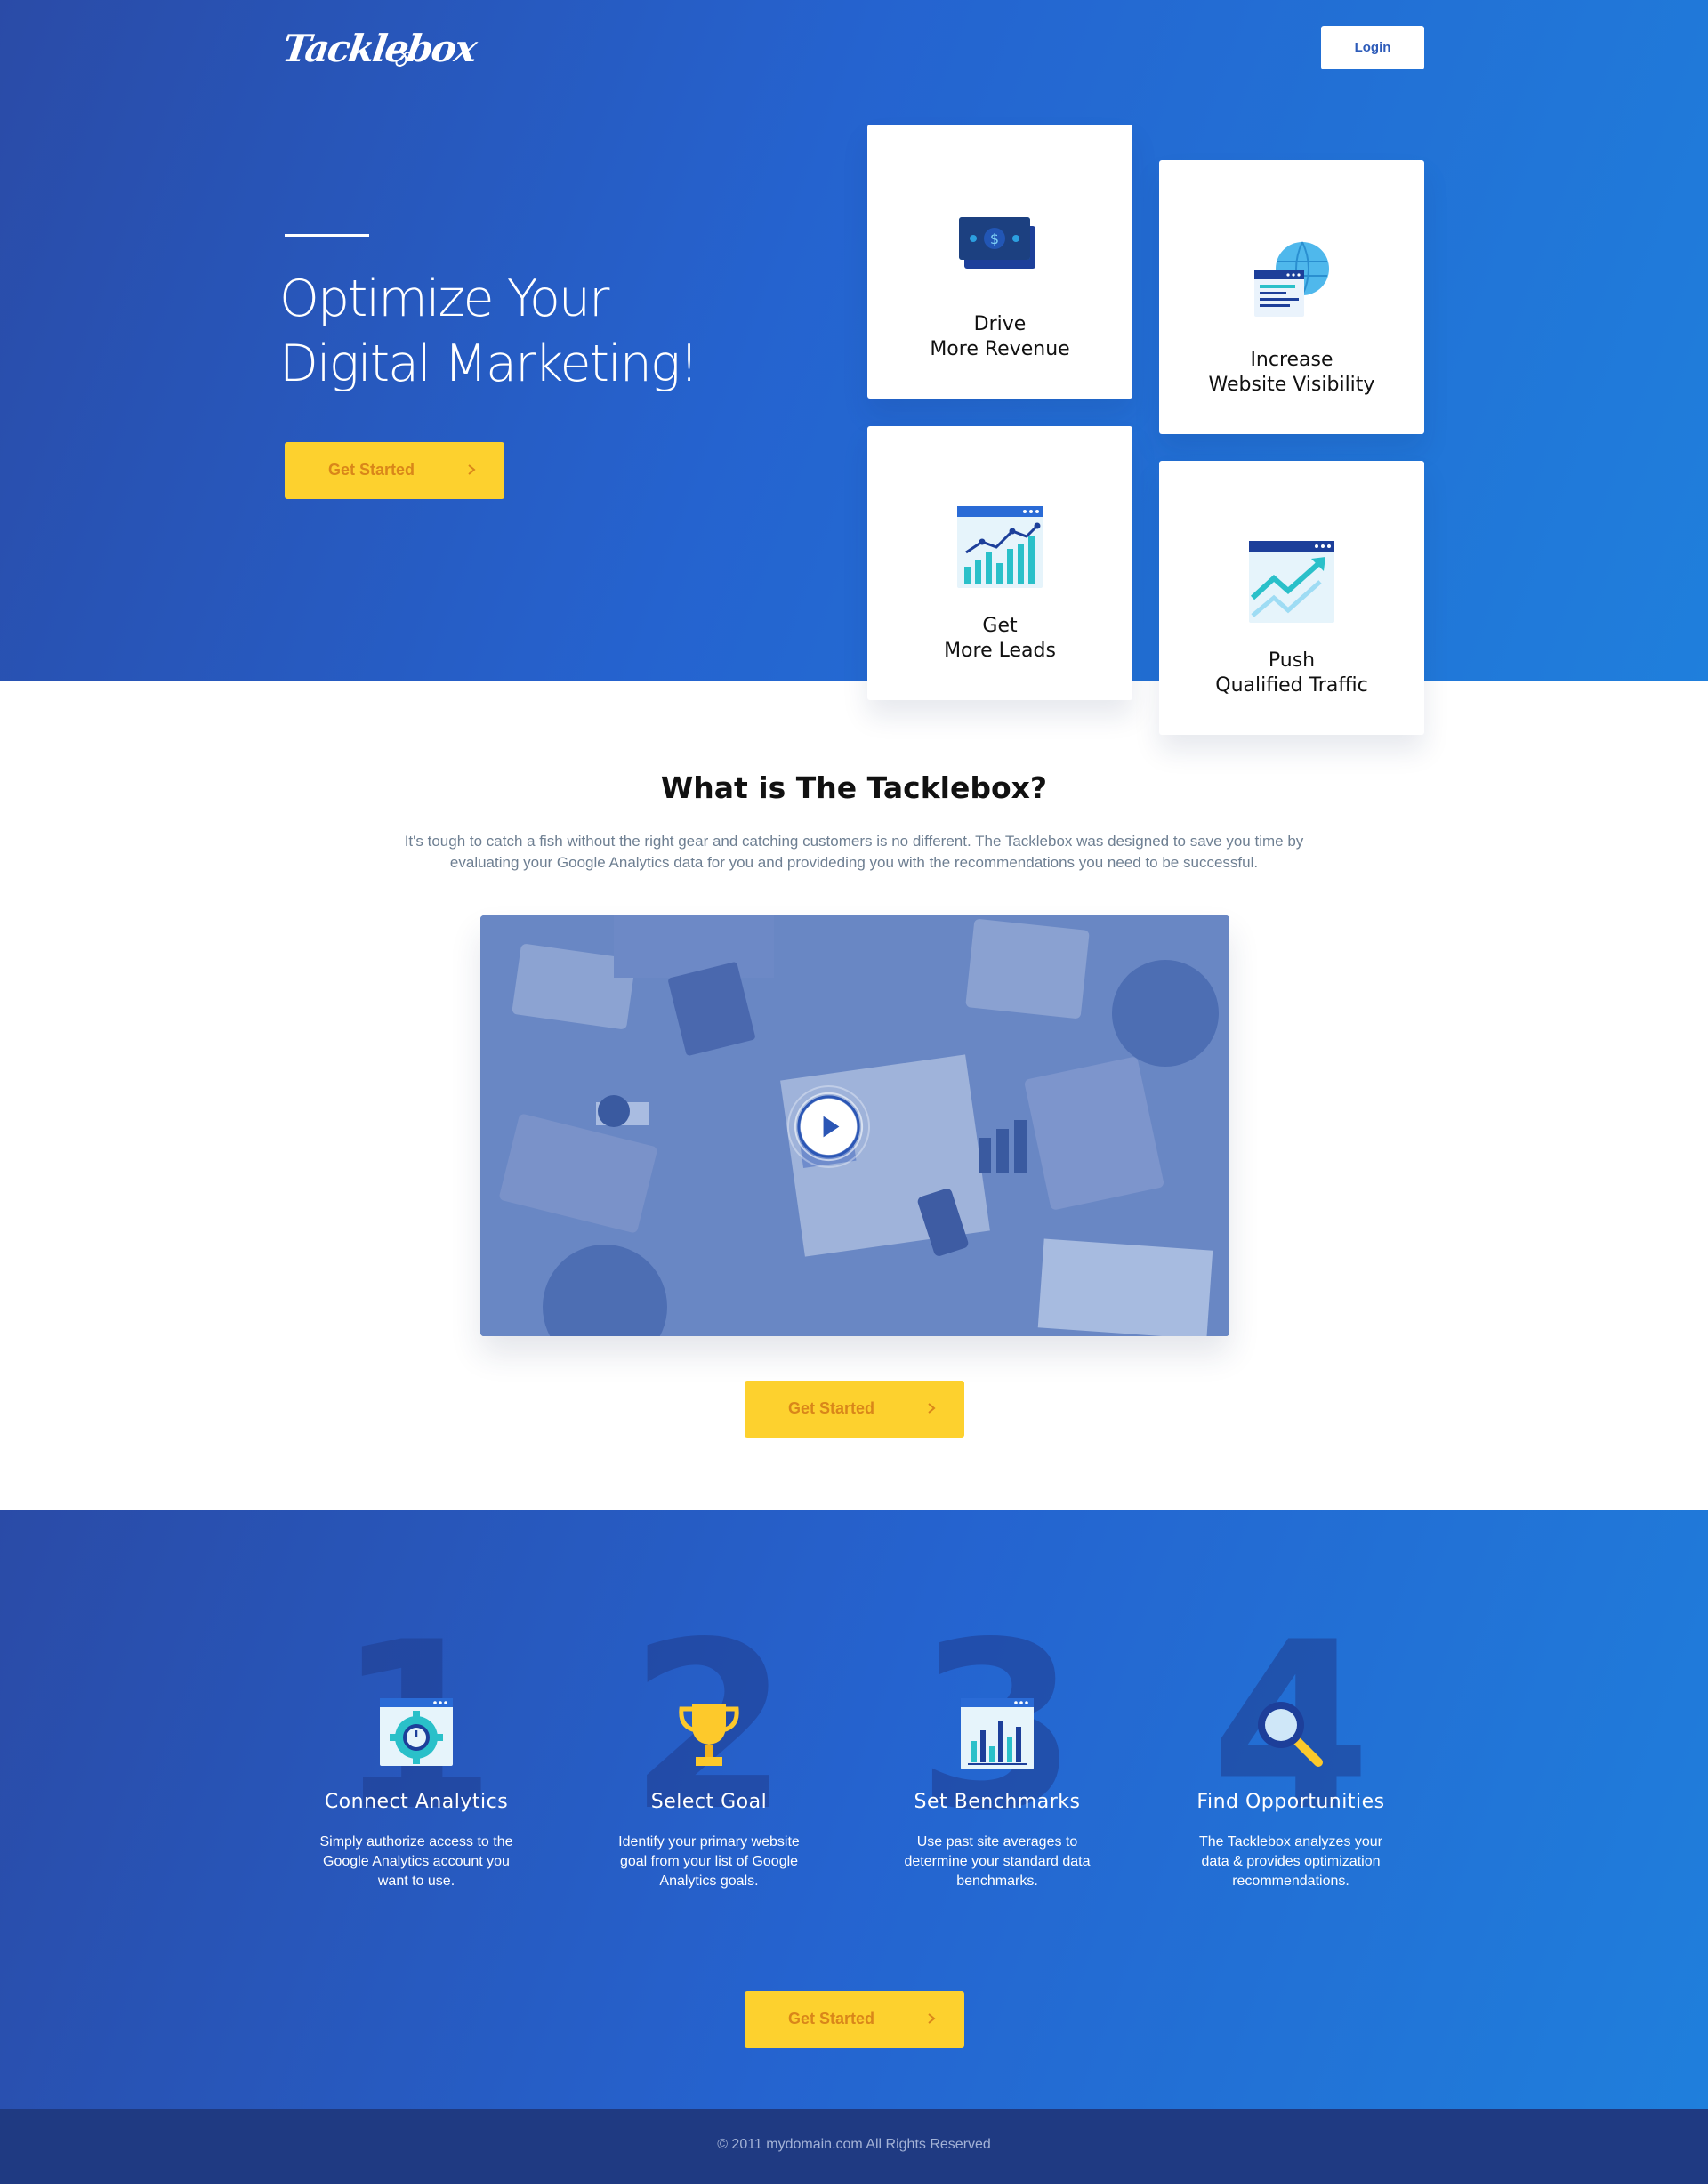 The height and width of the screenshot is (2184, 1708). Describe the element at coordinates (1000, 638) in the screenshot. I see `benefit-title: Get More Leads` at that location.